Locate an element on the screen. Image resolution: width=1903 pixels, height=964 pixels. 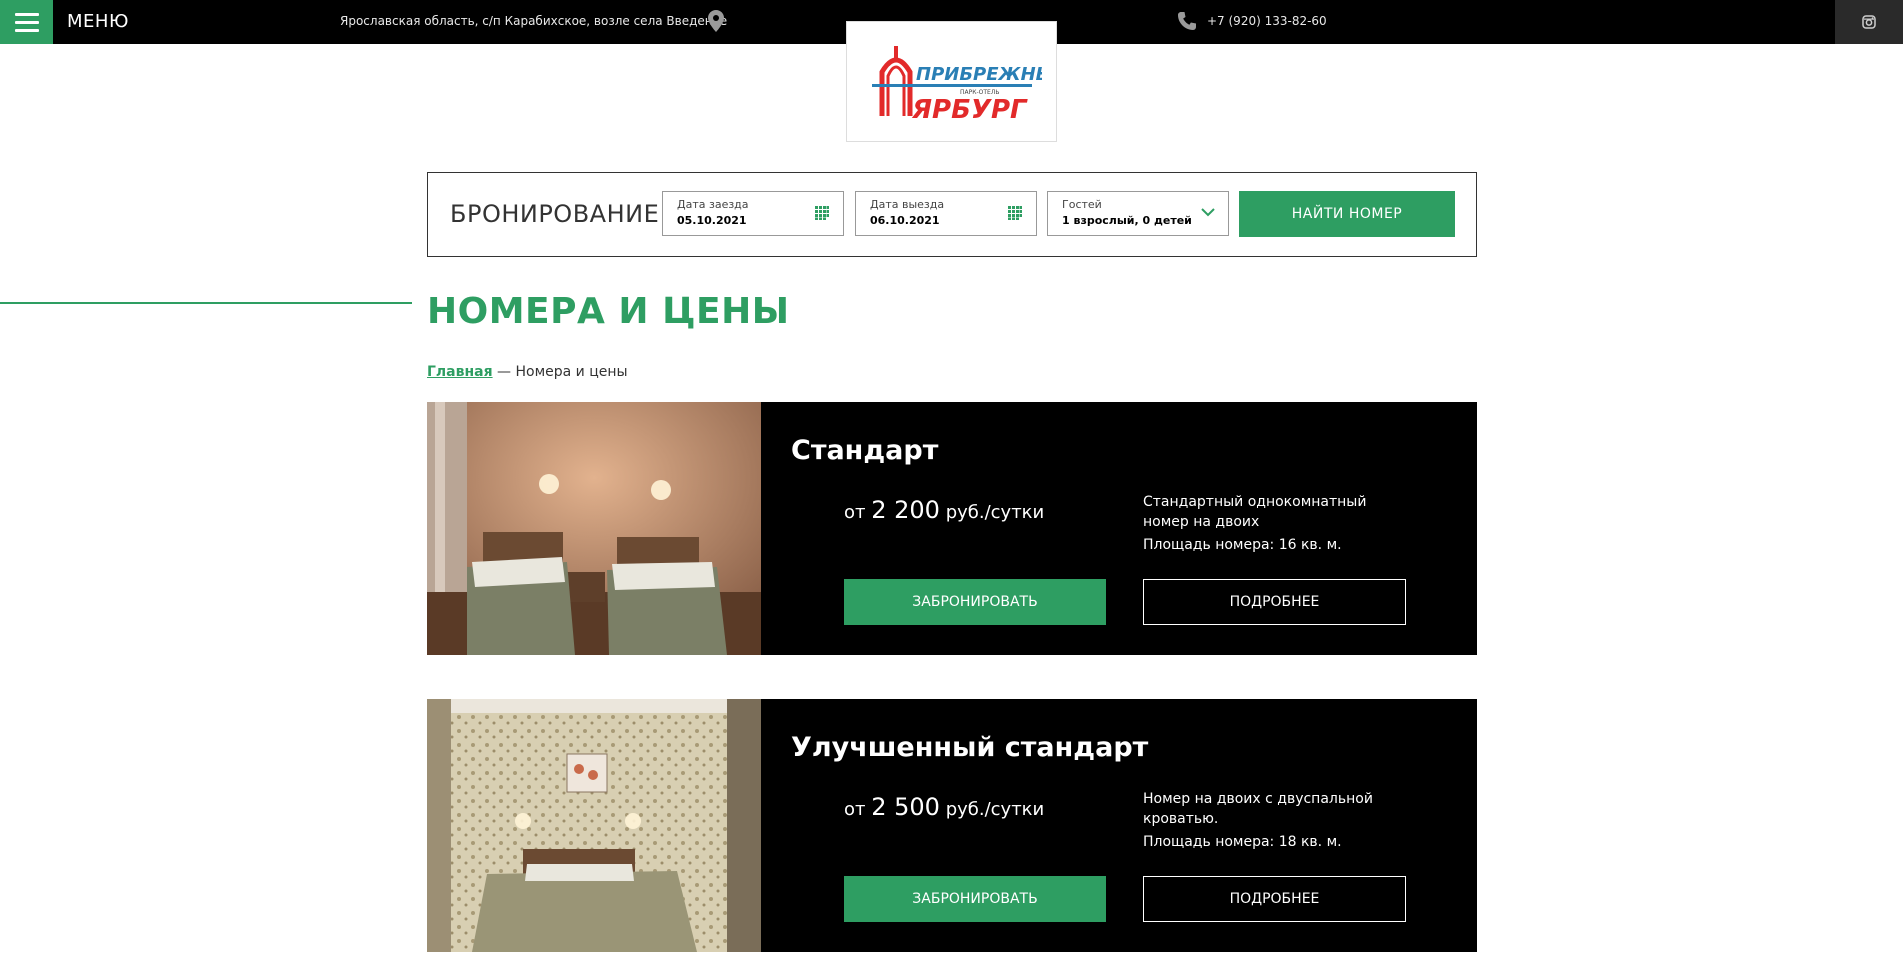
guests-select: Гостей 1 взрослый, 0 детей is located at coordinates (1138, 213).